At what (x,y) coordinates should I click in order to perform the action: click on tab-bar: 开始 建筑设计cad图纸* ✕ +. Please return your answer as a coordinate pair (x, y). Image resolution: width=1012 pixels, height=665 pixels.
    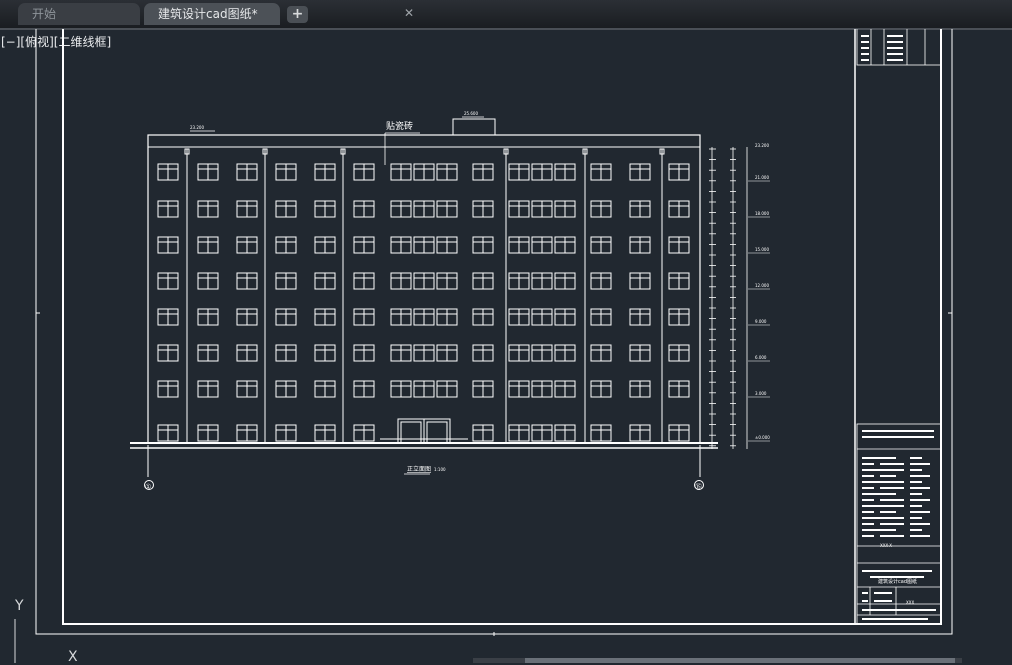
    Looking at the image, I should click on (506, 15).